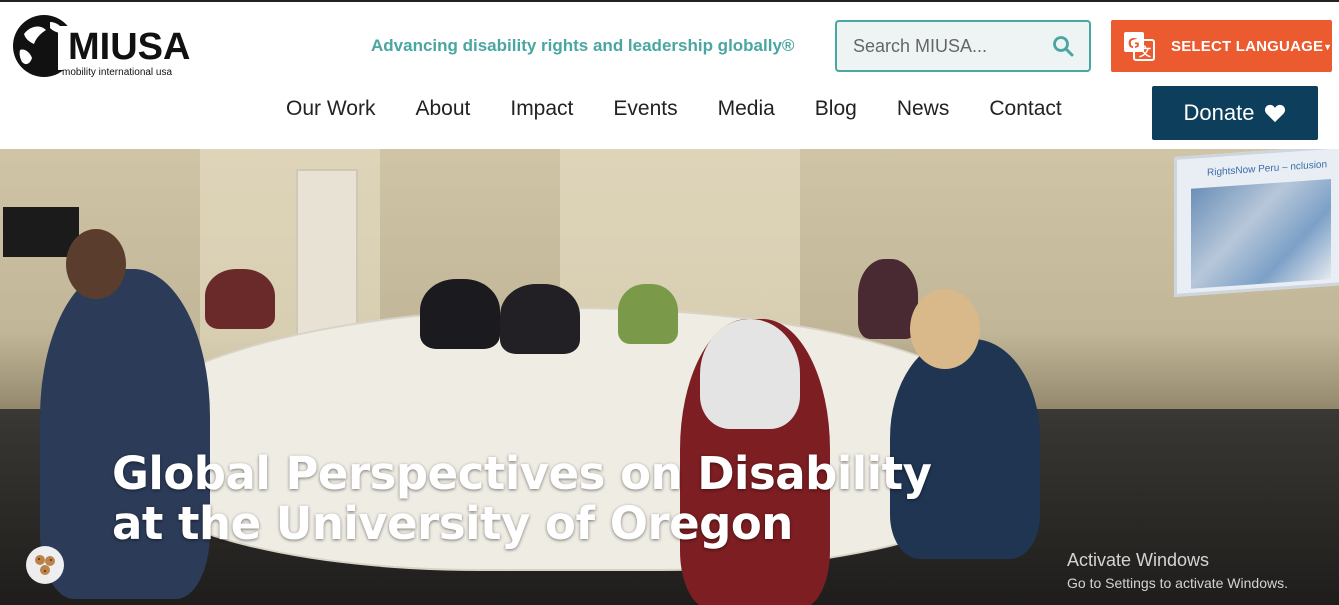 Image resolution: width=1339 pixels, height=605 pixels. I want to click on chevron-down-icon: ▼, so click(1327, 47).